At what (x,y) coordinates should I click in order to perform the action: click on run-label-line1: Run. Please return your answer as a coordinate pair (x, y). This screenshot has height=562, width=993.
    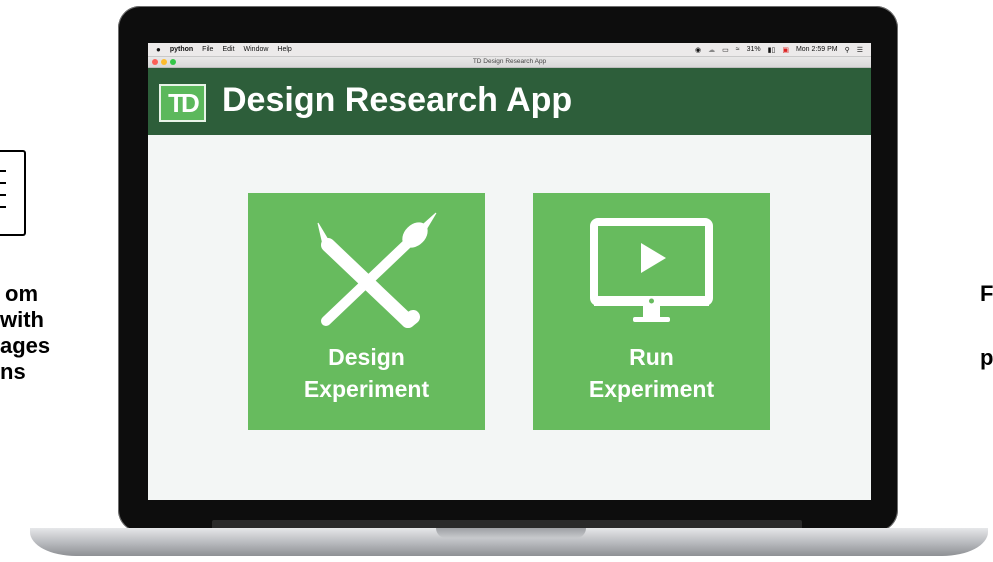
    Looking at the image, I should click on (651, 357).